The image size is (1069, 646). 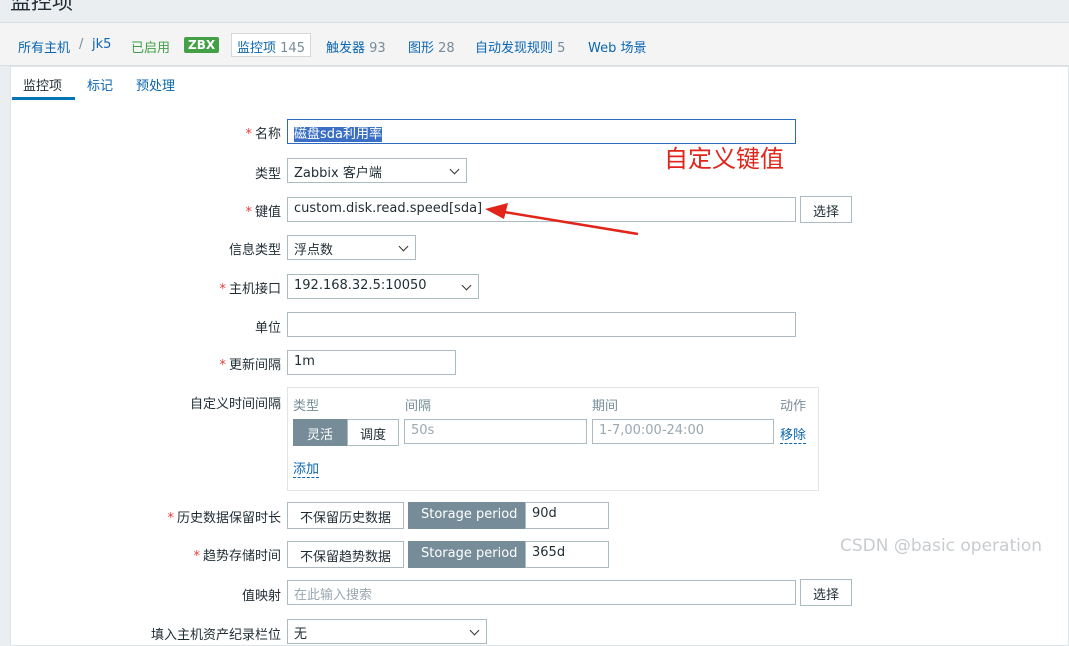 What do you see at coordinates (541, 592) in the screenshot?
I see `valuemap-search-input: 在此输入搜索` at bounding box center [541, 592].